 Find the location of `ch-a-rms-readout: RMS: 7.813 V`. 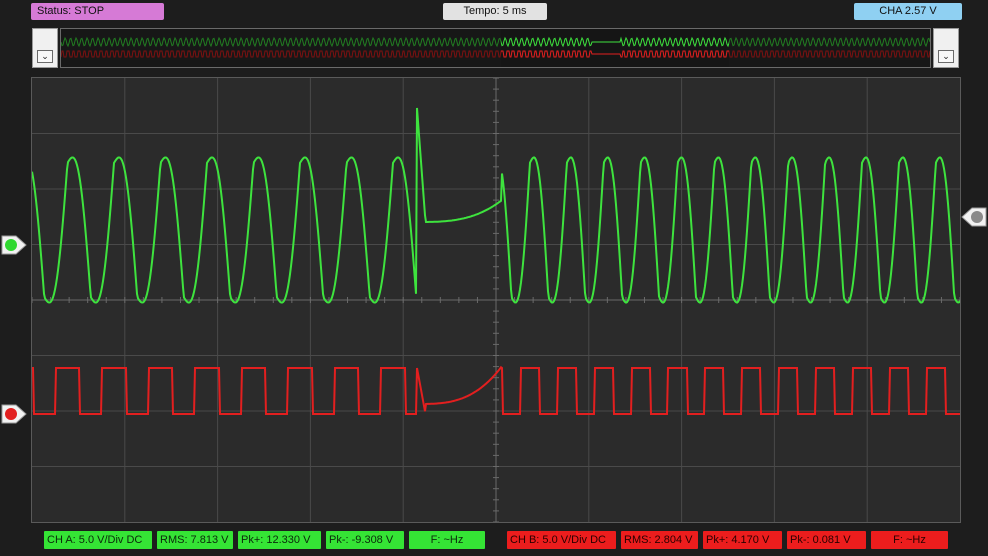

ch-a-rms-readout: RMS: 7.813 V is located at coordinates (195, 540).